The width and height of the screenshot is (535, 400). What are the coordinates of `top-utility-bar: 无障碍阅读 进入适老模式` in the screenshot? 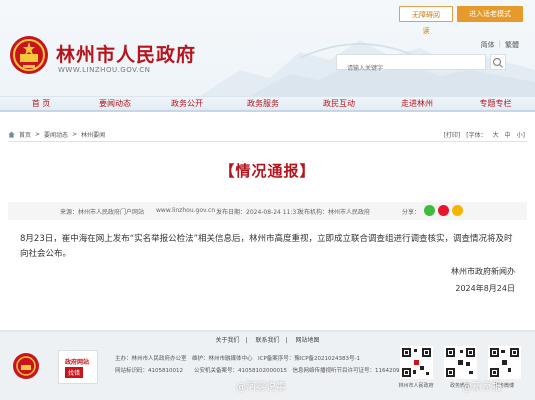 It's located at (461, 20).